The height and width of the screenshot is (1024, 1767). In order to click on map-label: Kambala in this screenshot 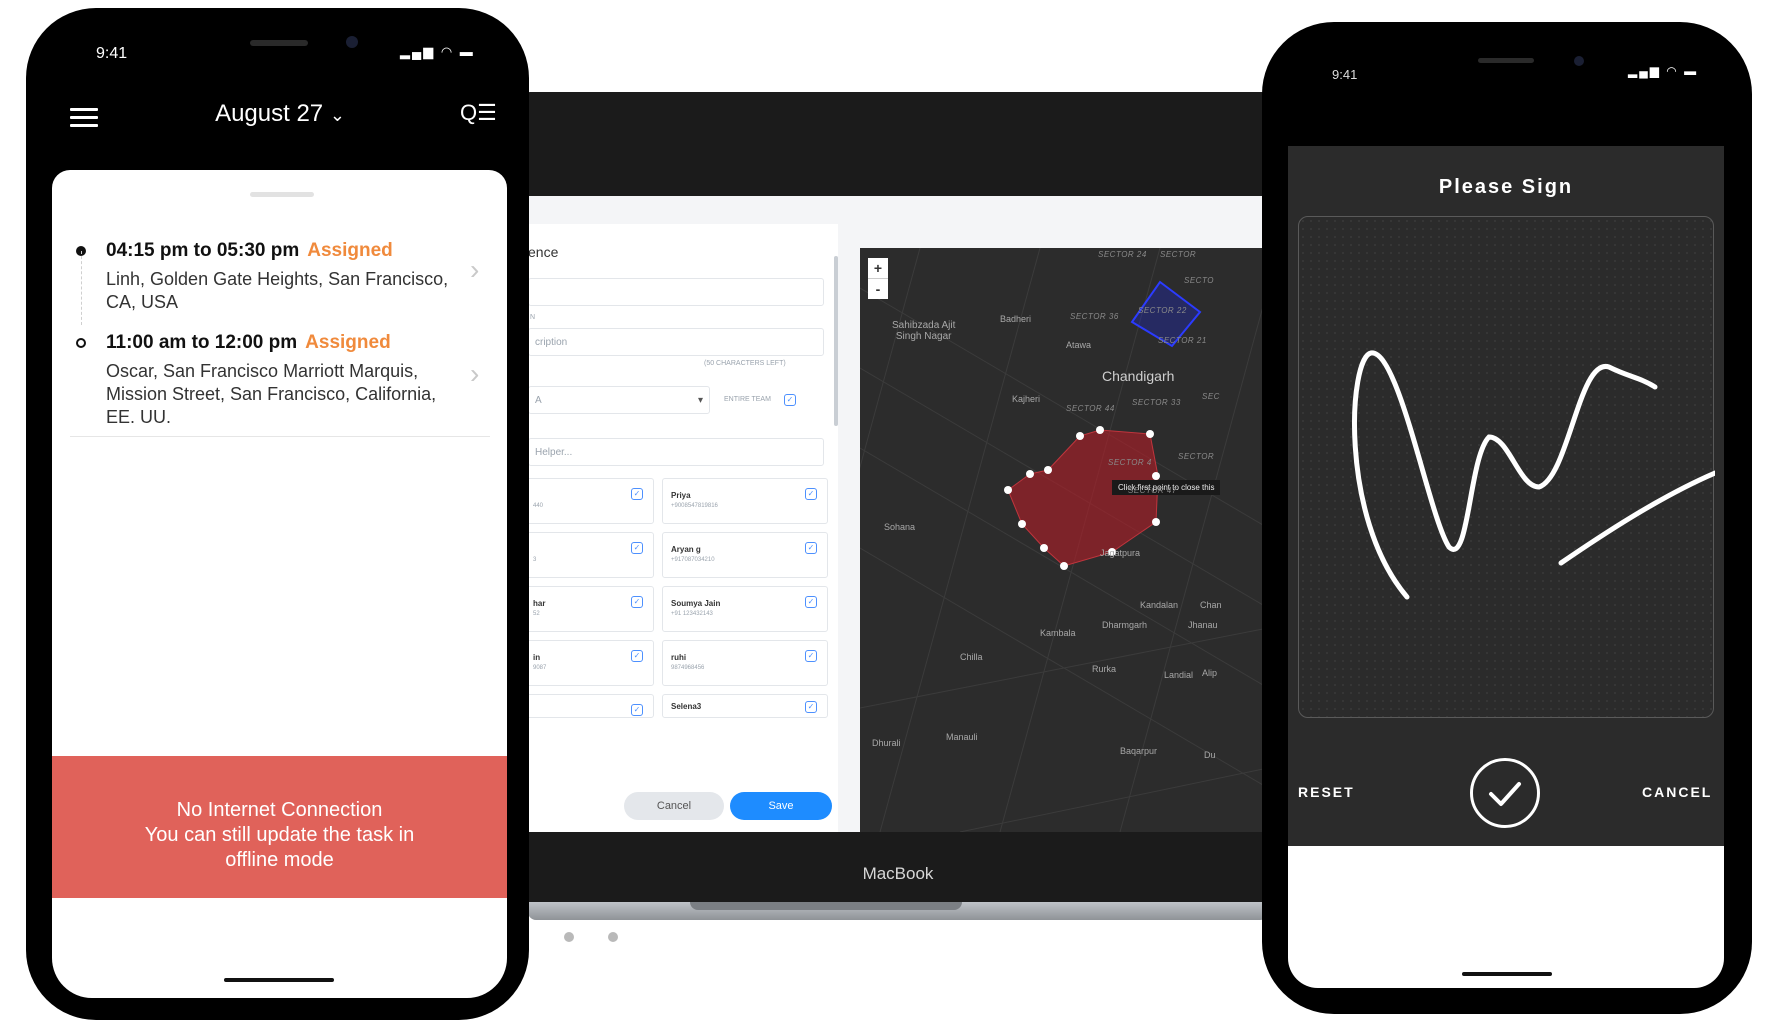, I will do `click(1058, 633)`.